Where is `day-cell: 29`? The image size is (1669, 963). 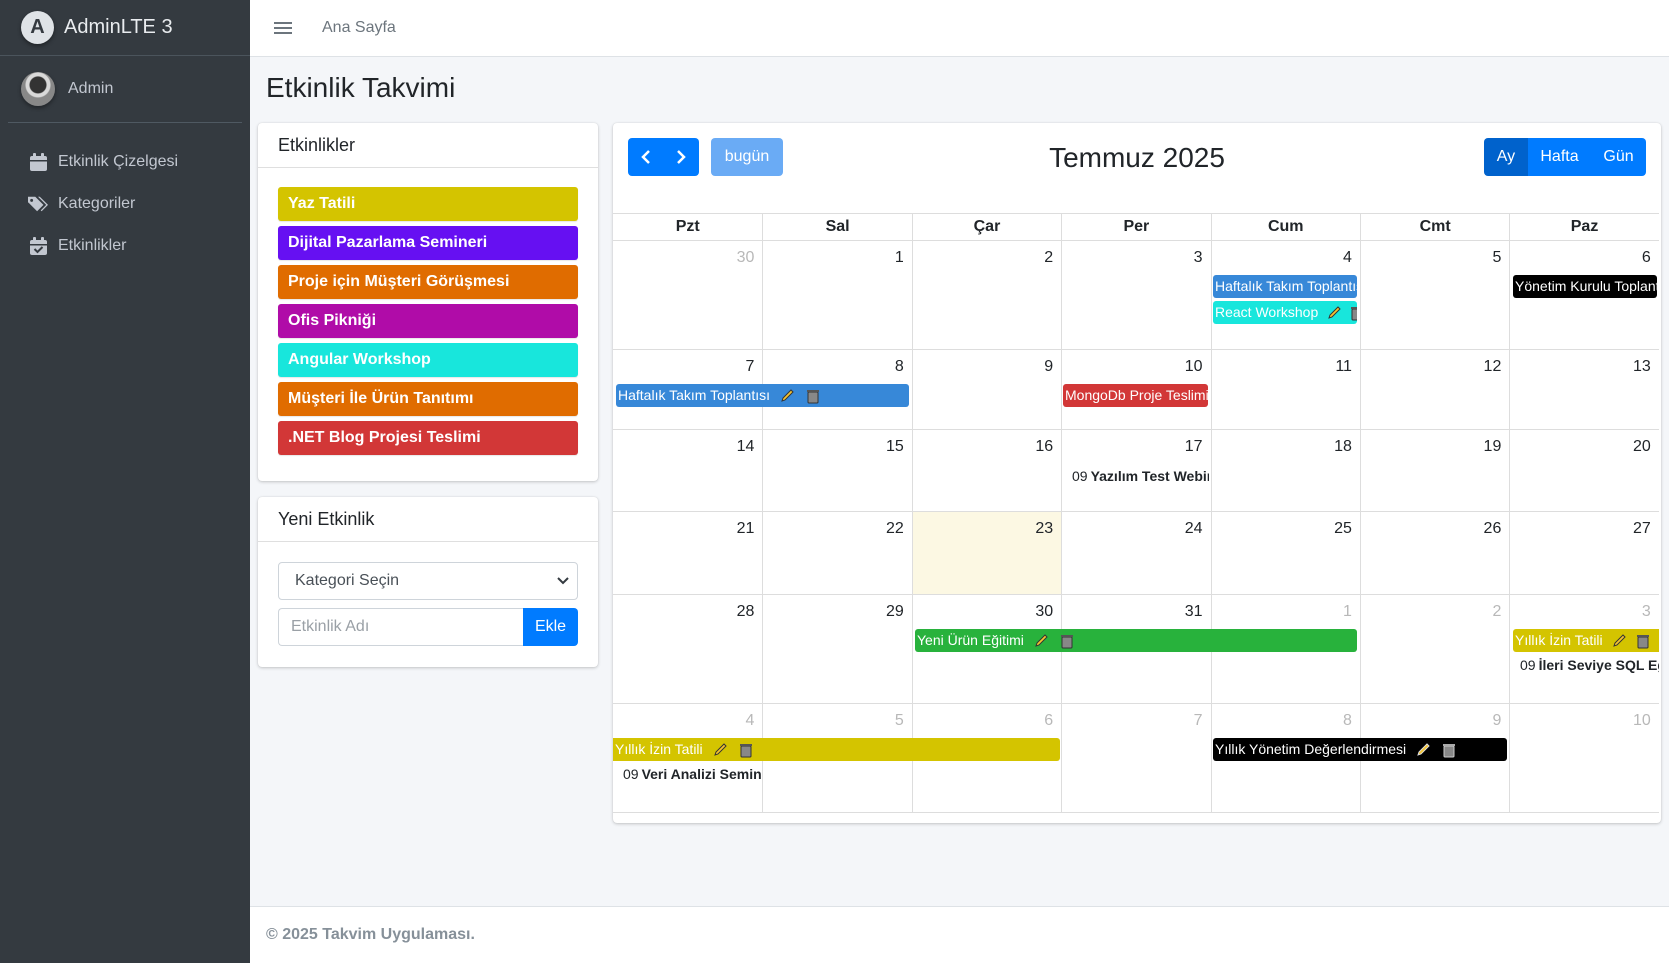 day-cell: 29 is located at coordinates (836, 649).